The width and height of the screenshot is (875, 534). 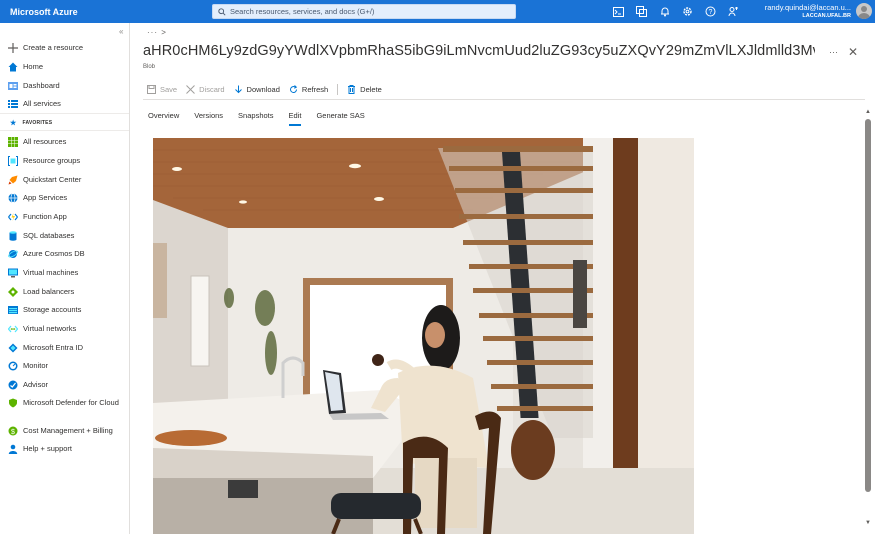 I want to click on notifications-icon, so click(x=664, y=11).